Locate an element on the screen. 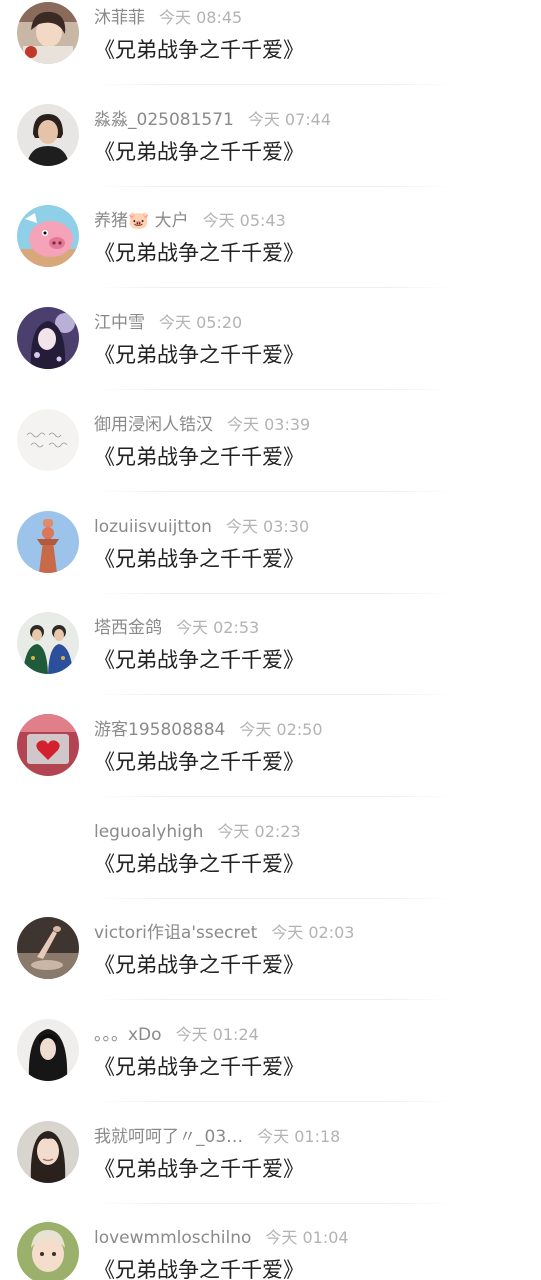  handwriting-avatar is located at coordinates (48, 439).